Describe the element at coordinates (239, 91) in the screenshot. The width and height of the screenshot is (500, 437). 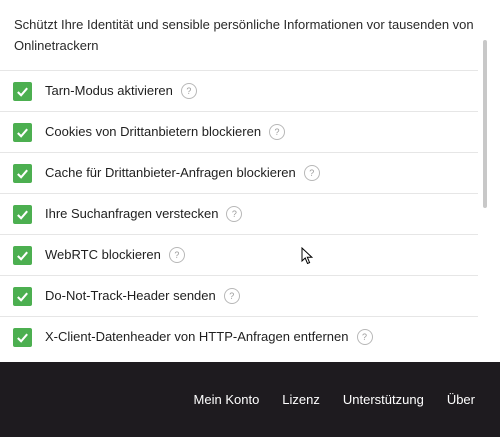
I see `option-row: Tarn-Modus aktivieren?` at that location.